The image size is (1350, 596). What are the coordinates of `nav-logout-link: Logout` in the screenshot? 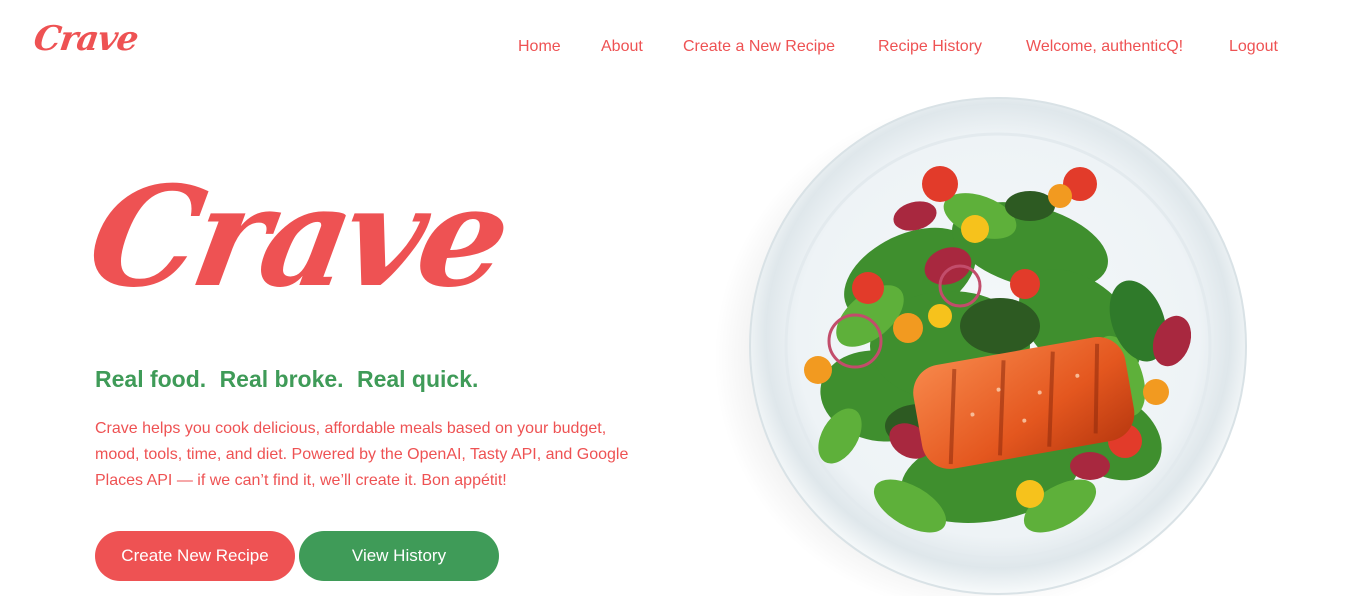 It's located at (1253, 47).